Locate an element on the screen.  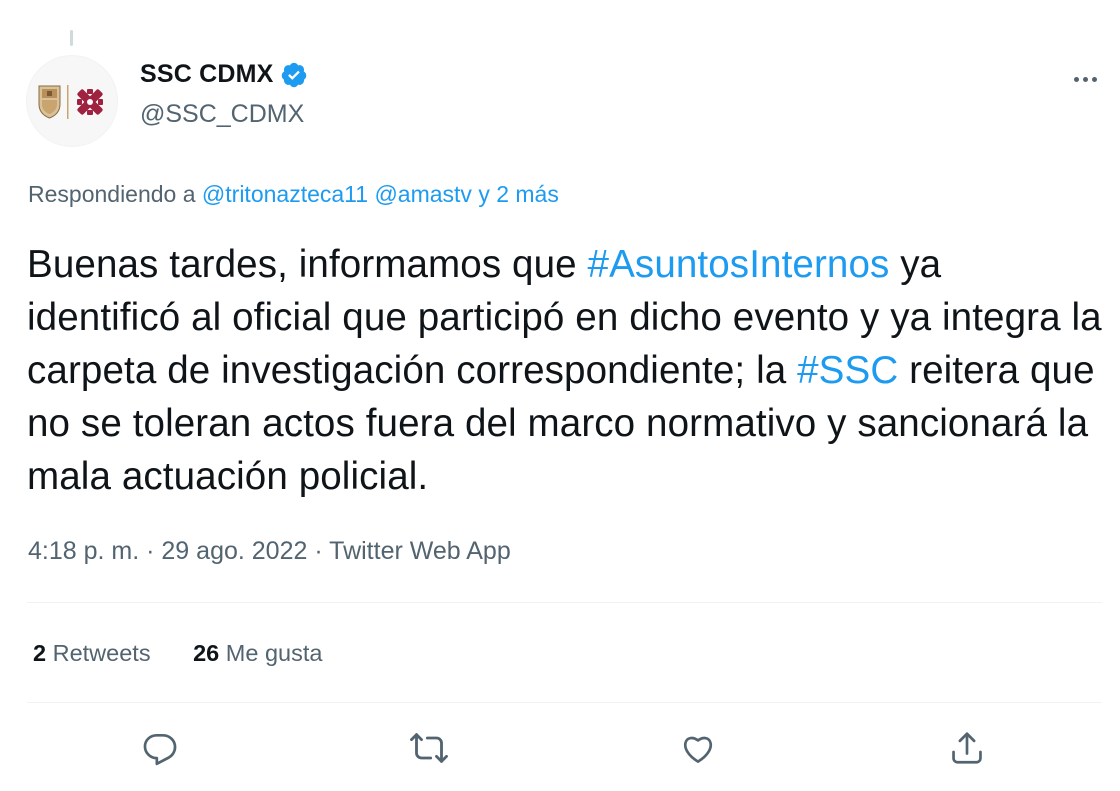
engagement-stats: 2 Retweets 26 Me gusta is located at coordinates (195, 653).